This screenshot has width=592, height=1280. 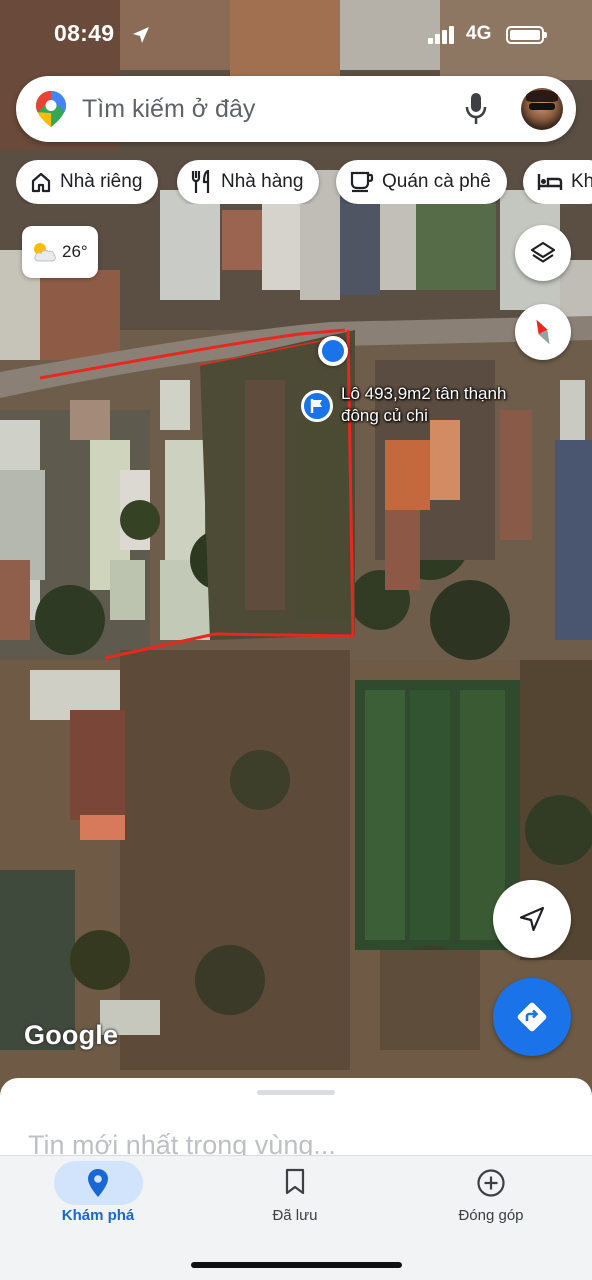 I want to click on chip-label: Kh, so click(x=581, y=181).